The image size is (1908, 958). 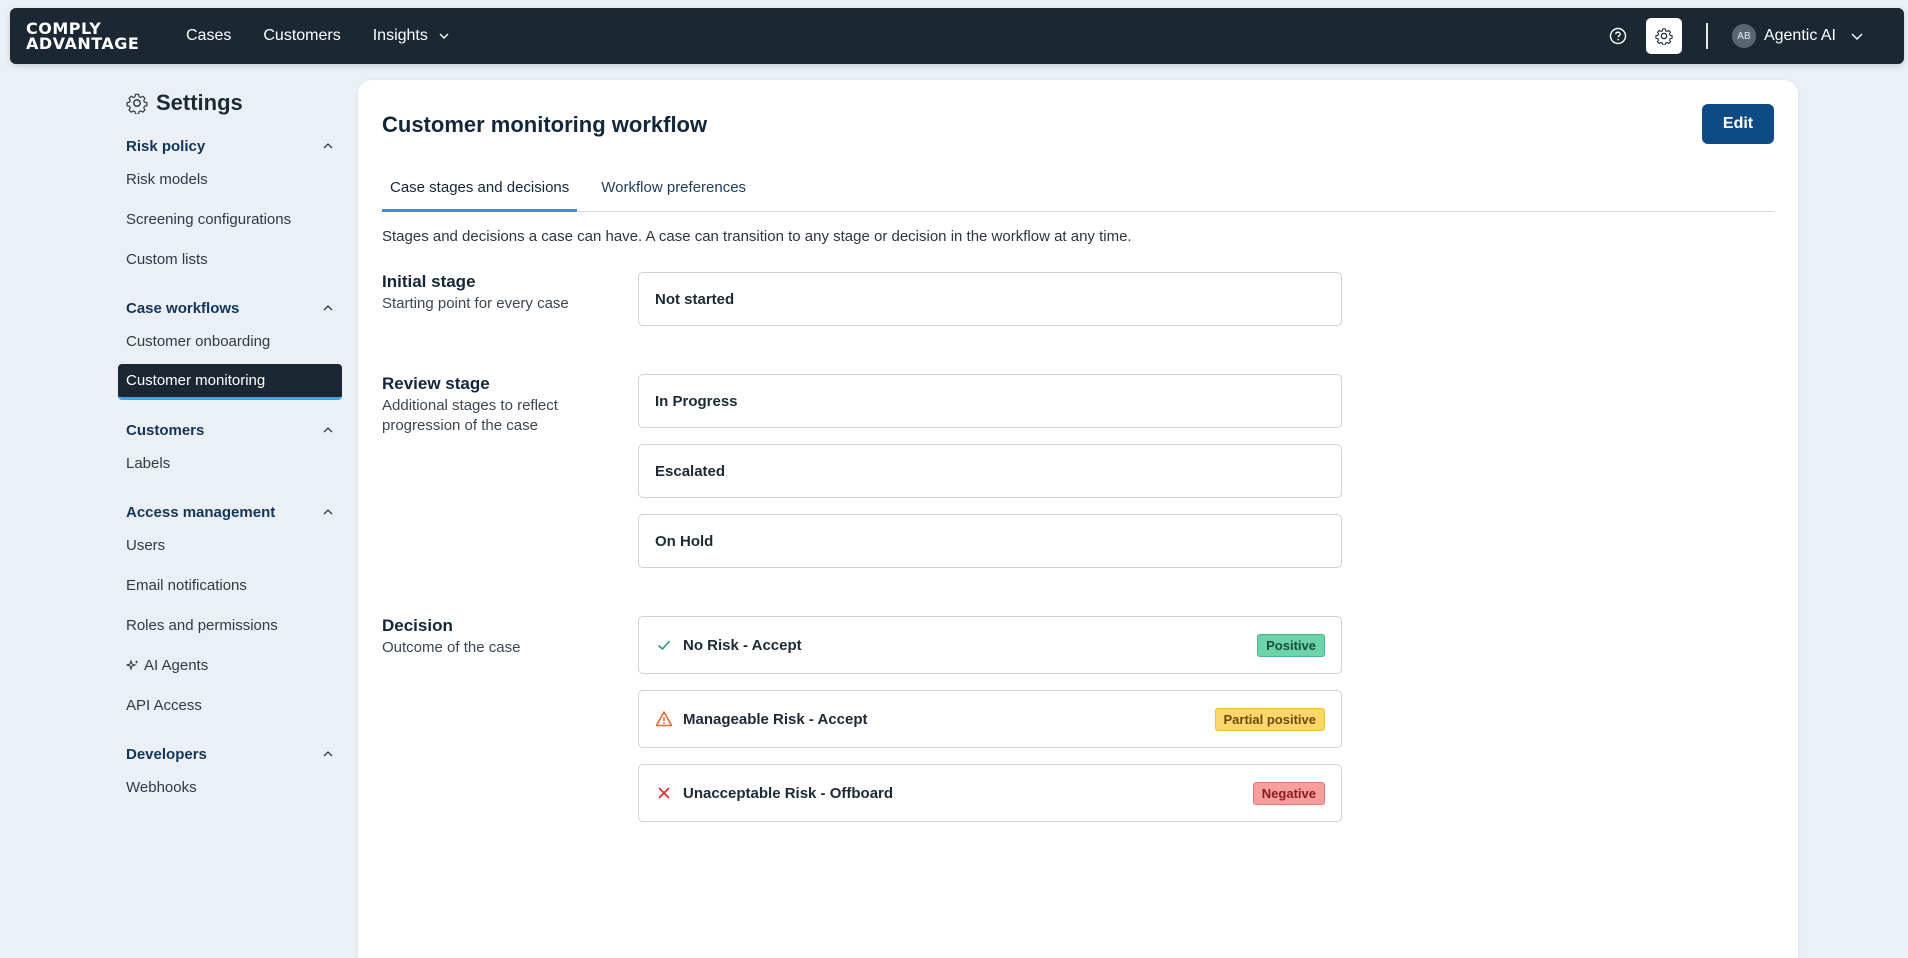 What do you see at coordinates (545, 124) in the screenshot?
I see `page-title: Customer monitoring workflow` at bounding box center [545, 124].